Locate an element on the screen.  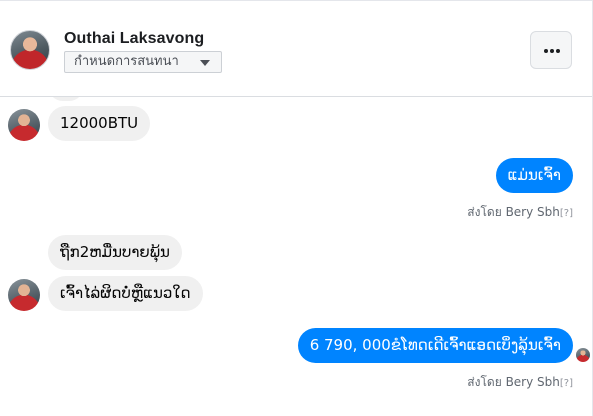
contact-name: Outhai Laksavong is located at coordinates (134, 39).